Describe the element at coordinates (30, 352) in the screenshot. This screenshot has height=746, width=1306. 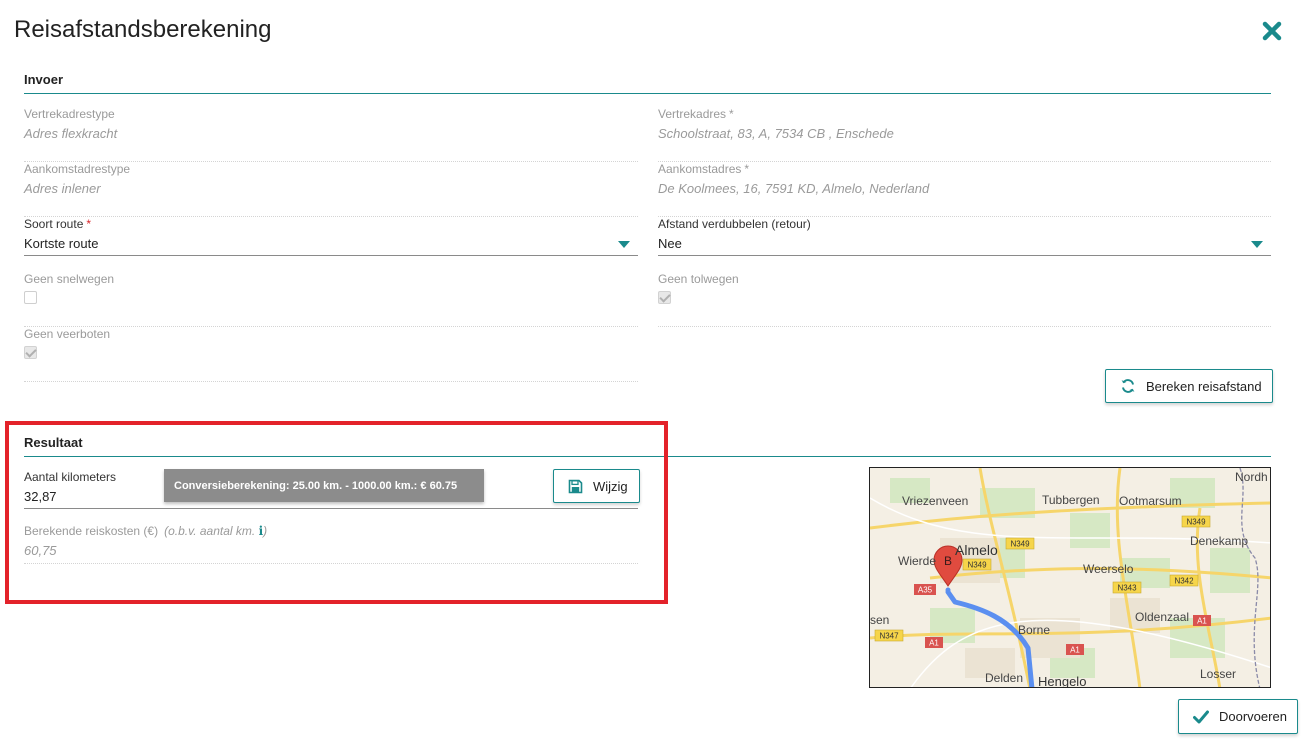
I see `geen-veerboten-checkbox` at that location.